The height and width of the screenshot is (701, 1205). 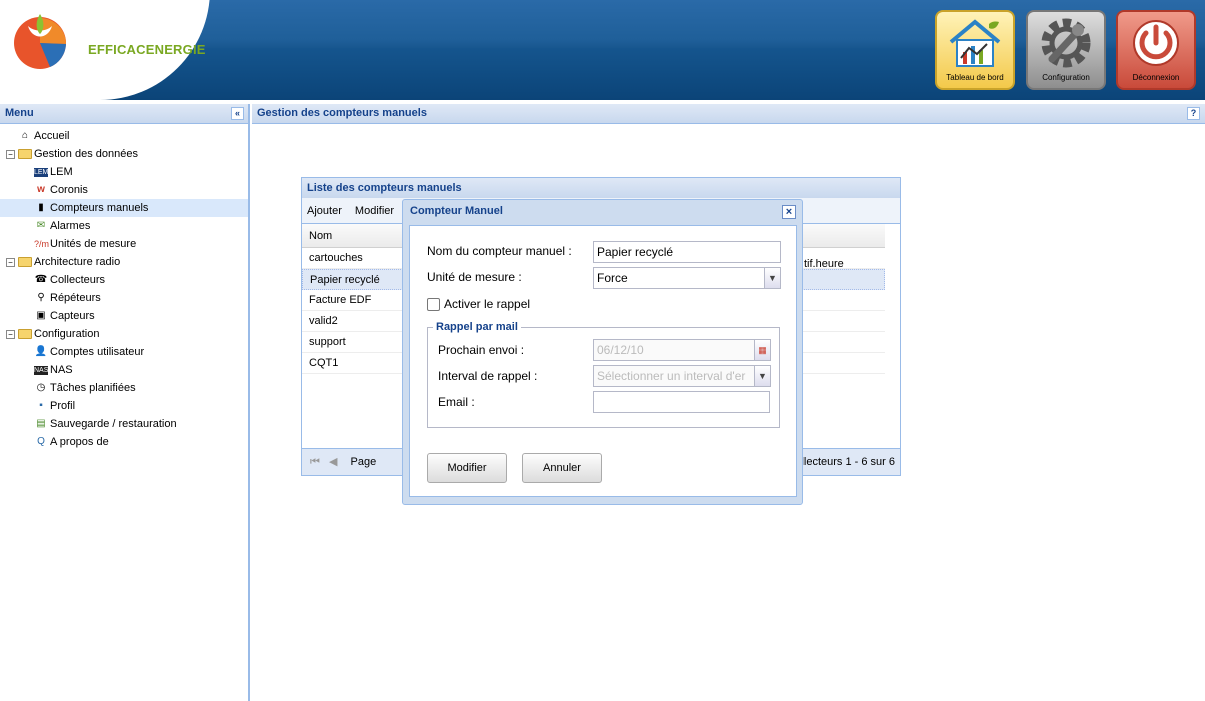 What do you see at coordinates (41, 370) in the screenshot?
I see `nas-icon: NAS` at bounding box center [41, 370].